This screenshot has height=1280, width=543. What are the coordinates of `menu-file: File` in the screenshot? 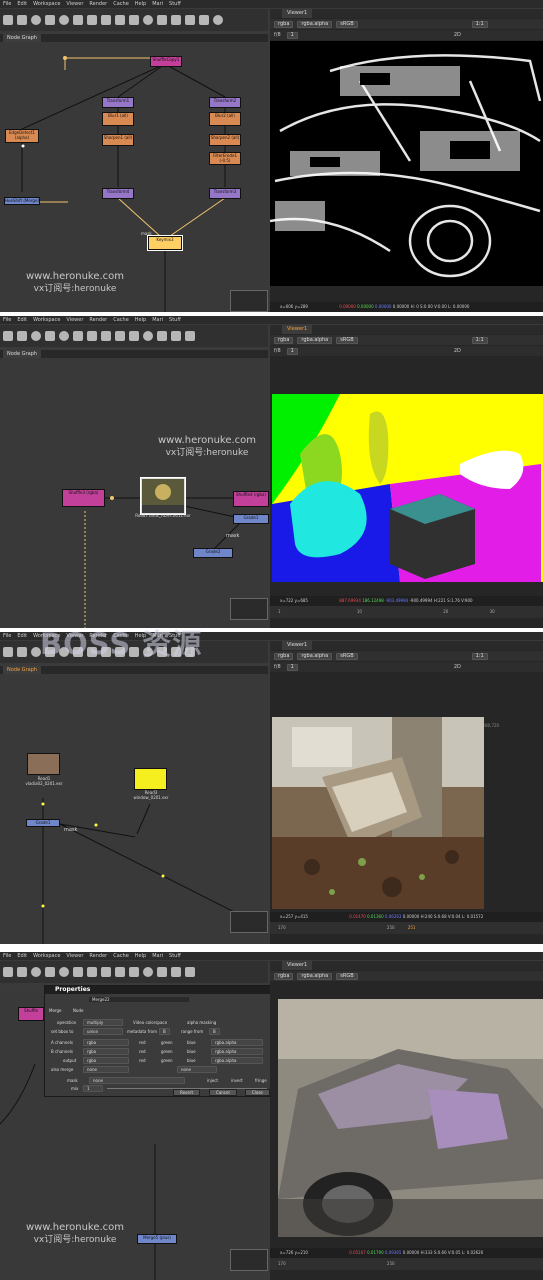 It's located at (7, 636).